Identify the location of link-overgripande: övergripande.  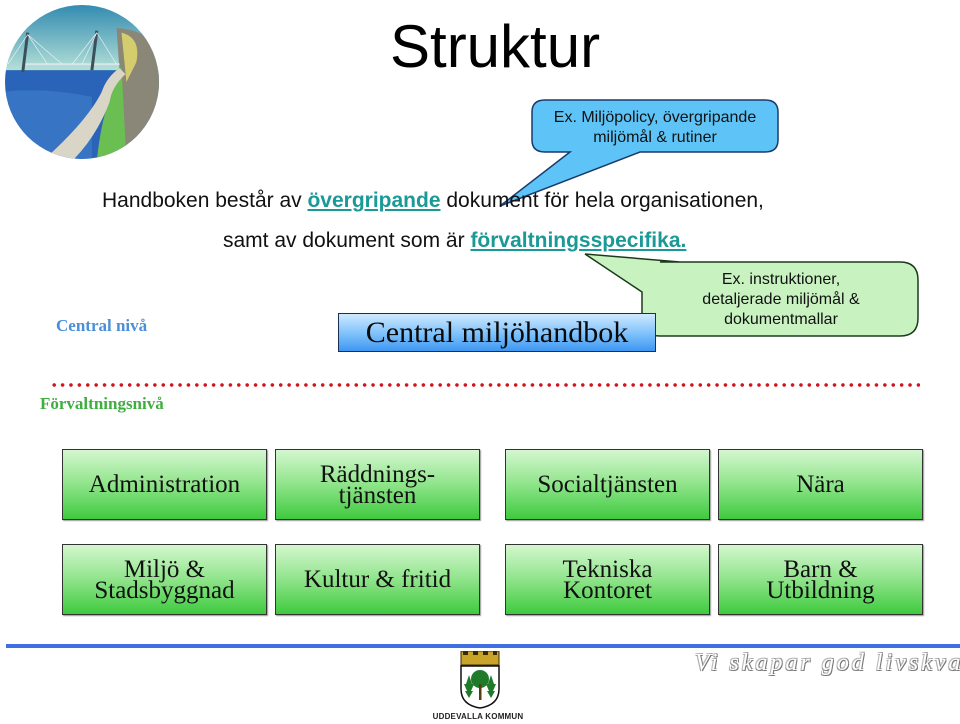
(373, 200).